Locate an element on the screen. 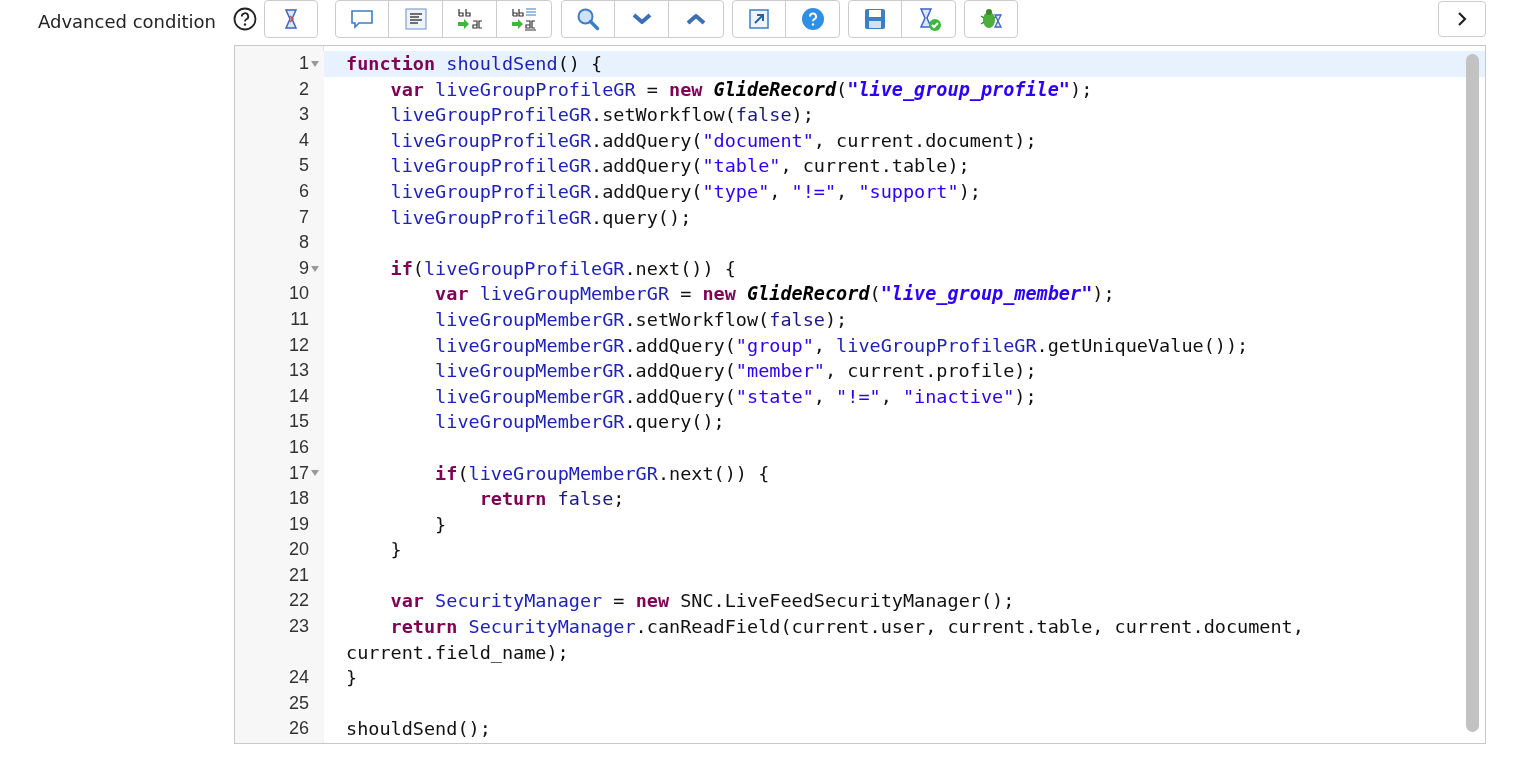 The width and height of the screenshot is (1522, 766). code-line: liveGroupMemberGR.addQuery("group", liveGroupProfileGR.getUniqueValue()); is located at coordinates (842, 345).